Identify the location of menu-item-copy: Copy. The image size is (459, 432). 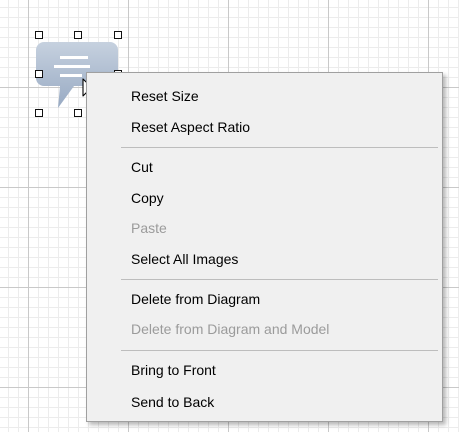
(147, 198).